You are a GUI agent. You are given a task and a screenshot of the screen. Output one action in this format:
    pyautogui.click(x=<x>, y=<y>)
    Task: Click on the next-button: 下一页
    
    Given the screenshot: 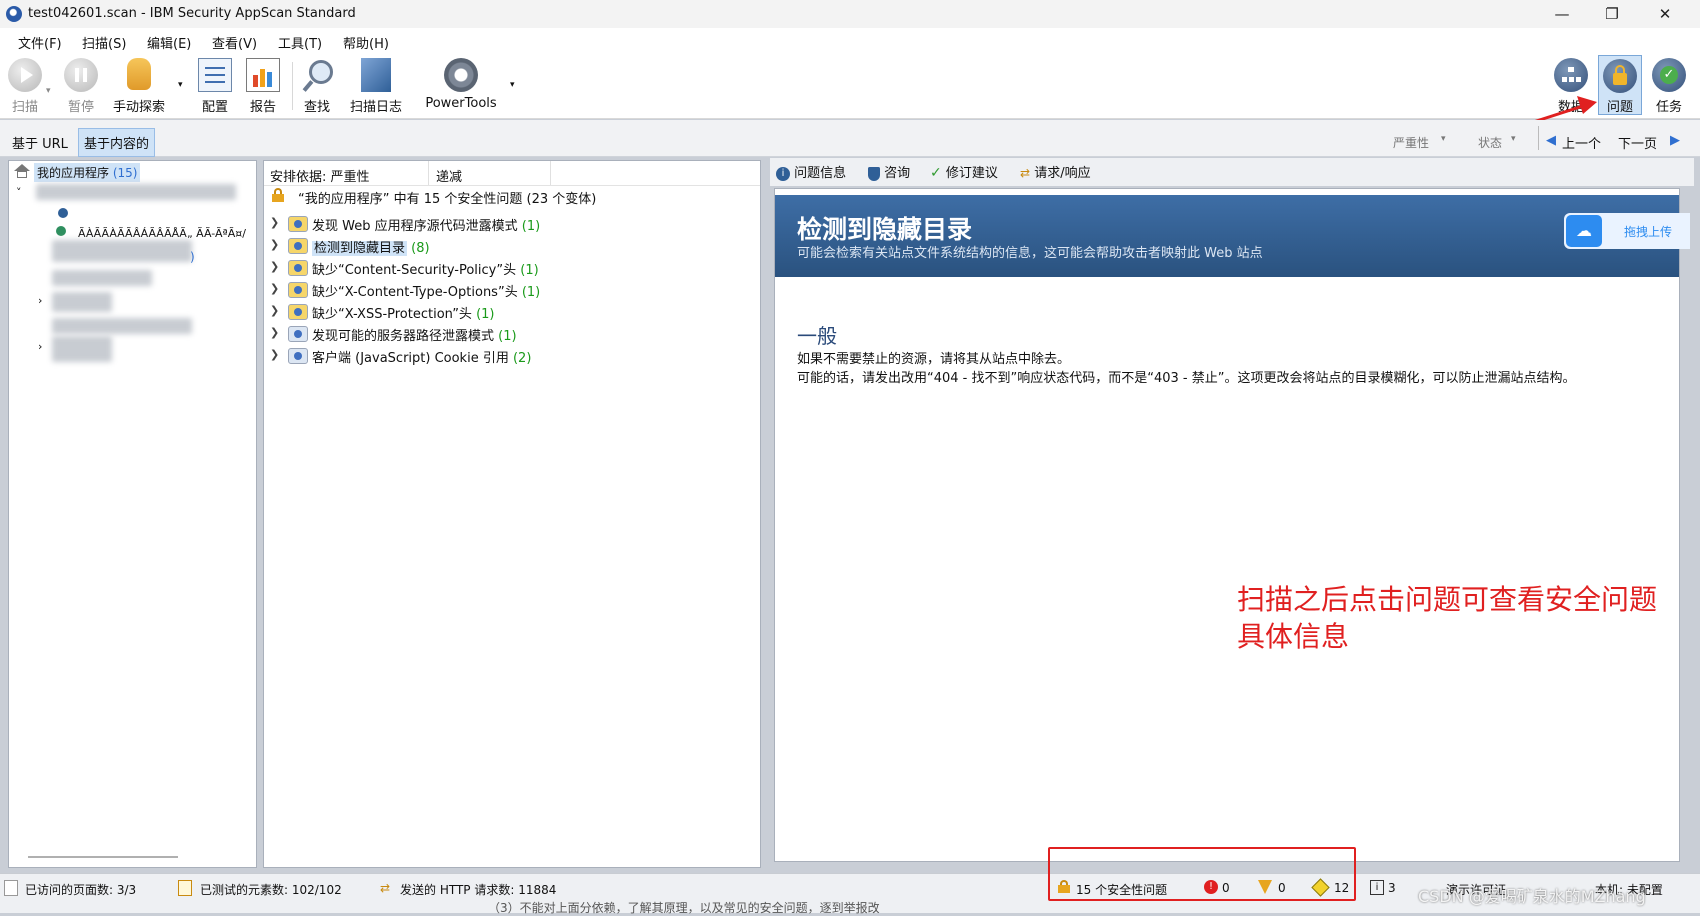 What is the action you would take?
    pyautogui.click(x=1637, y=142)
    